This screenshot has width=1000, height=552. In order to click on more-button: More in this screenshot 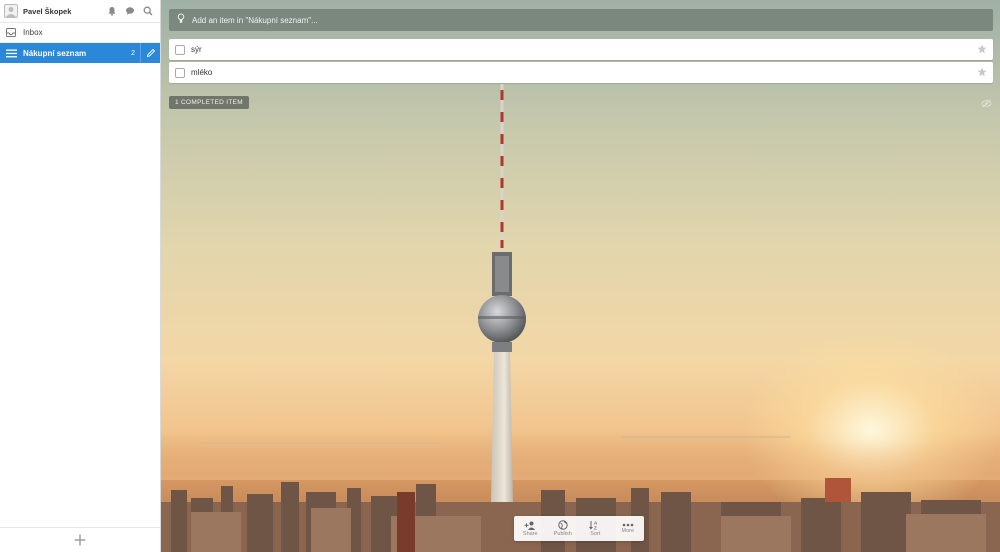, I will do `click(628, 528)`.